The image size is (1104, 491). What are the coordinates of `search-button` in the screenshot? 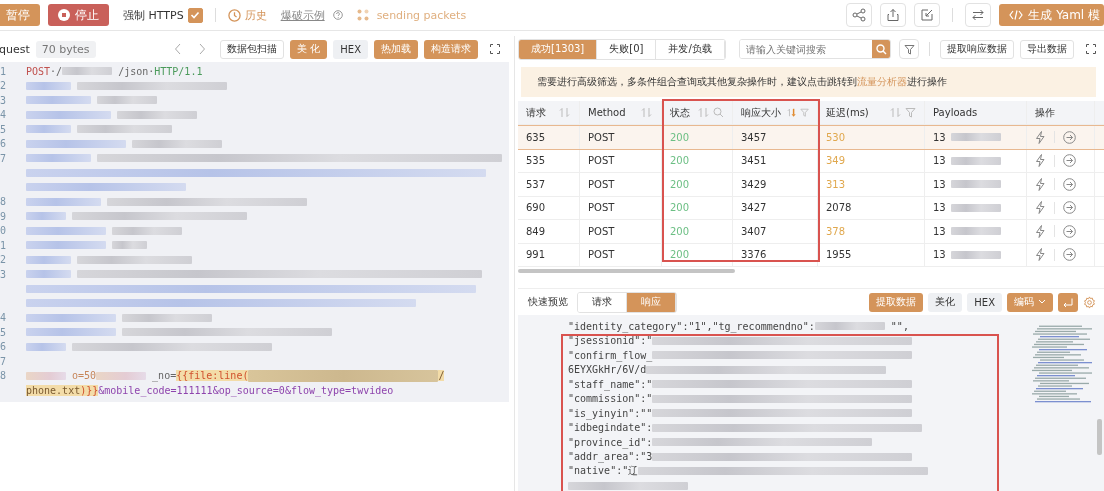 It's located at (881, 49).